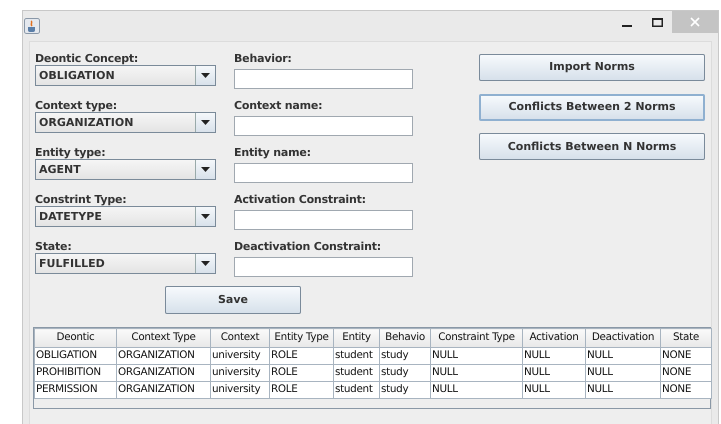  Describe the element at coordinates (302, 338) in the screenshot. I see `column-header: Entity Type` at that location.